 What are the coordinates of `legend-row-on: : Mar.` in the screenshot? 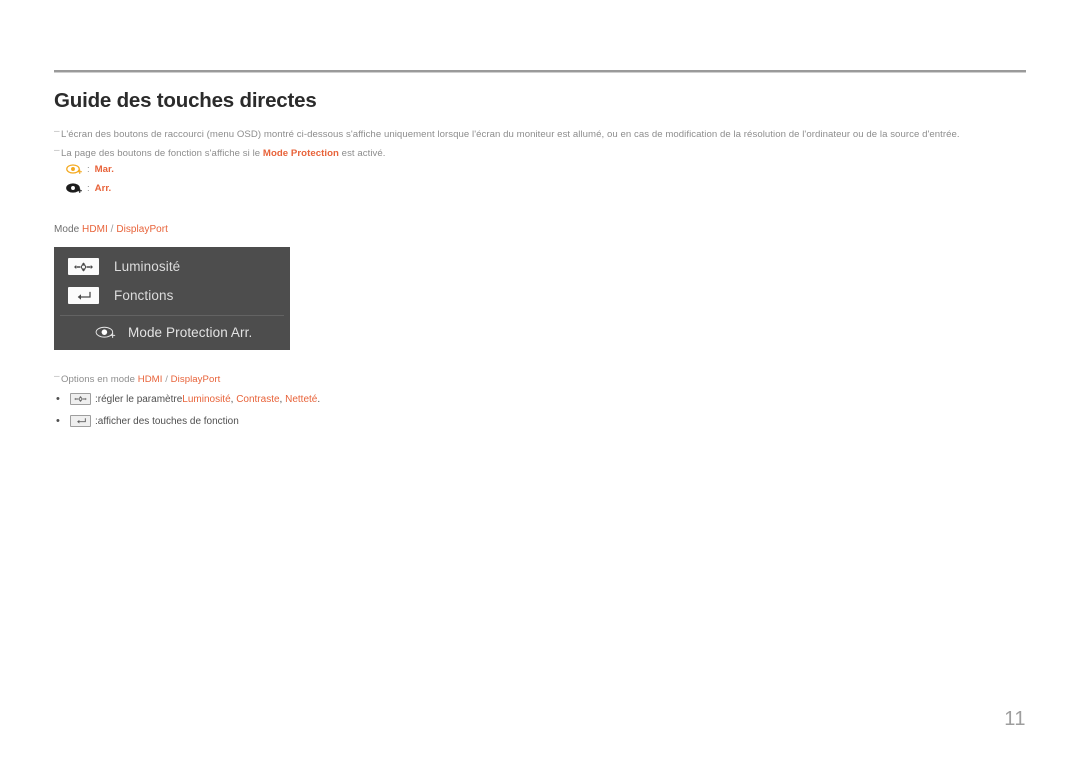 It's located at (90, 169).